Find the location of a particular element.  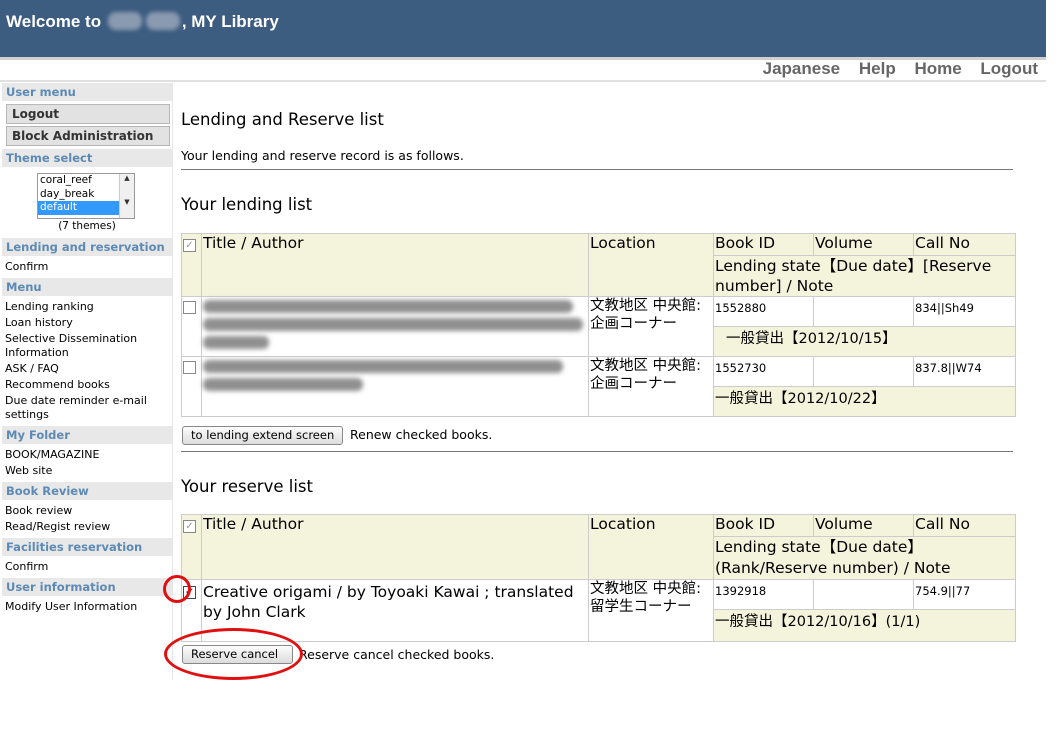

row-book-id: 1392918 is located at coordinates (763, 594).